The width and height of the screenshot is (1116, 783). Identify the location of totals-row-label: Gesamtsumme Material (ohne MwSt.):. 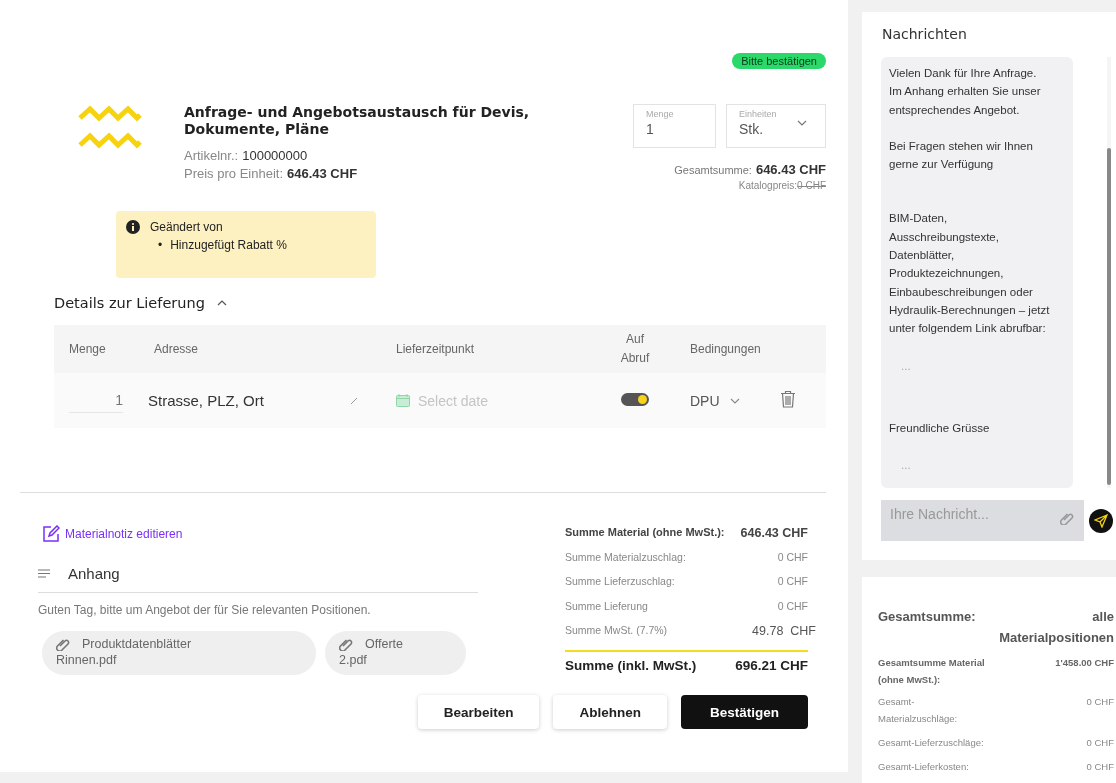
(932, 671).